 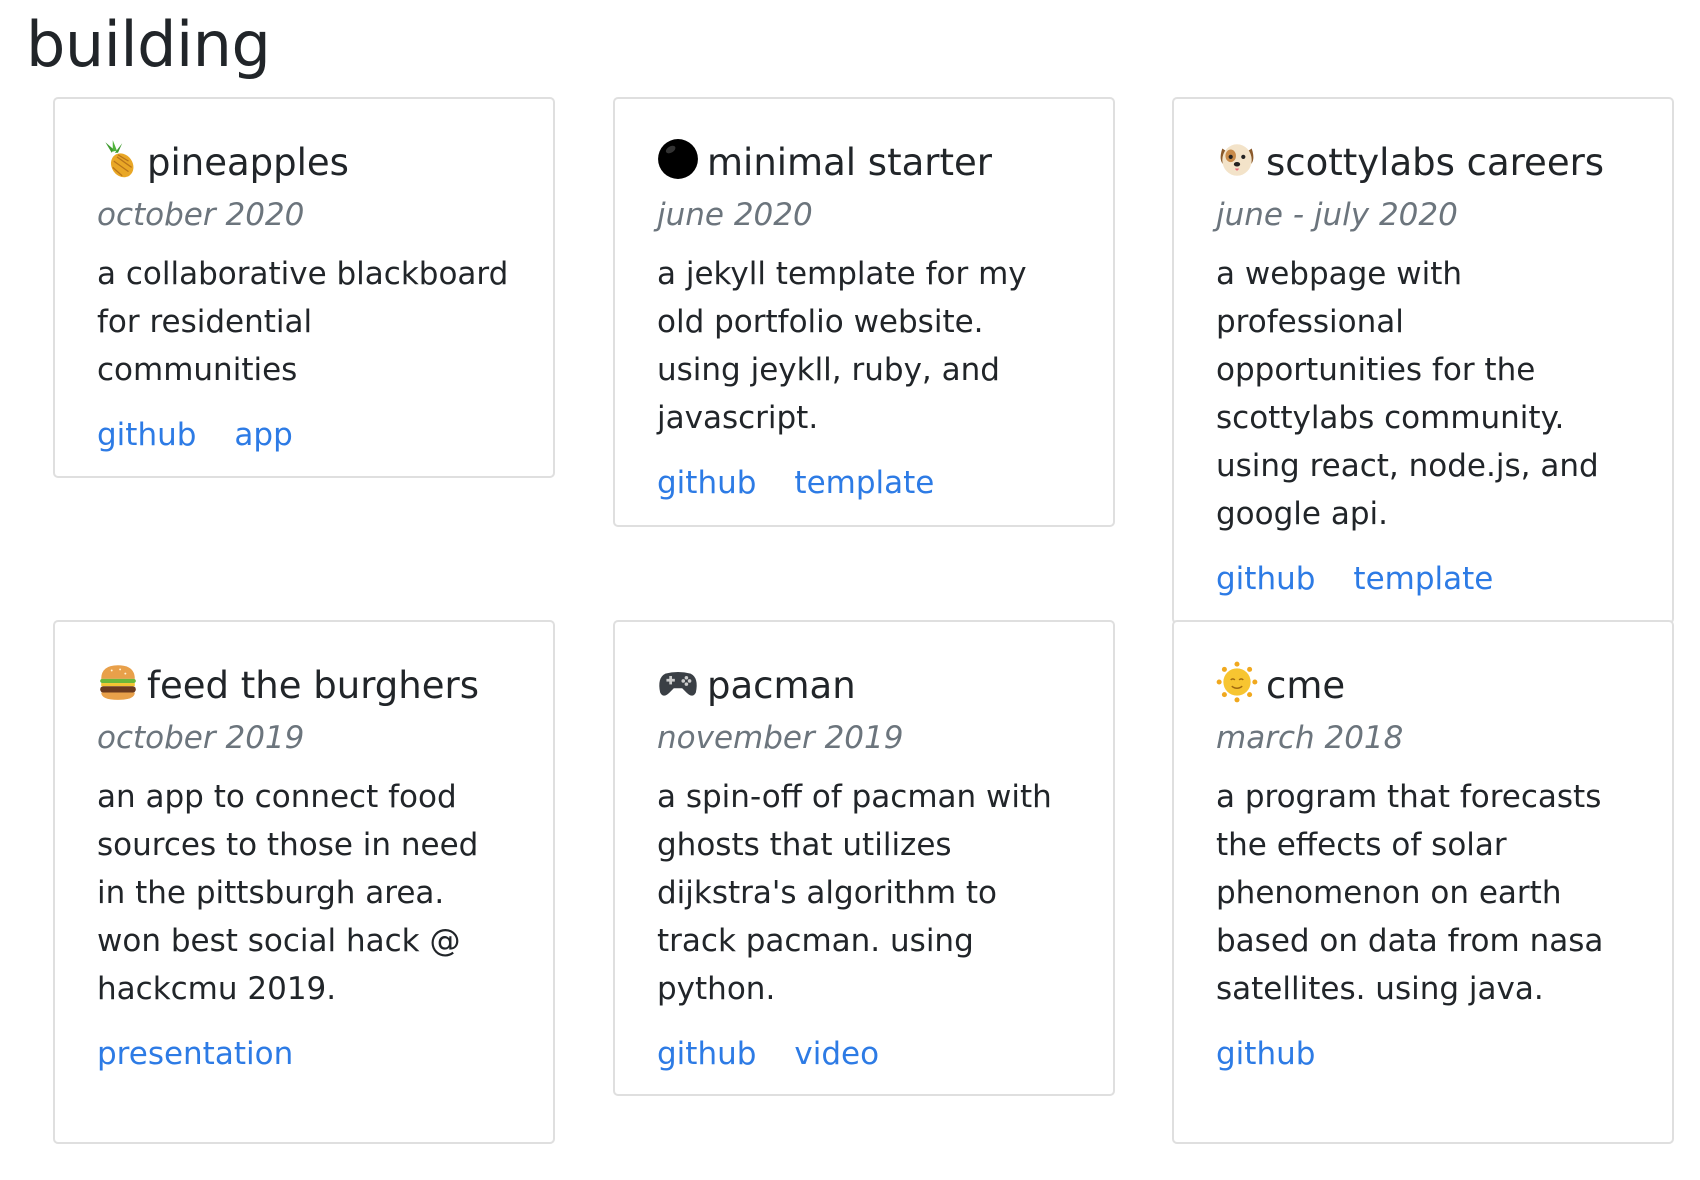 What do you see at coordinates (1423, 1054) in the screenshot?
I see `card-links: github` at bounding box center [1423, 1054].